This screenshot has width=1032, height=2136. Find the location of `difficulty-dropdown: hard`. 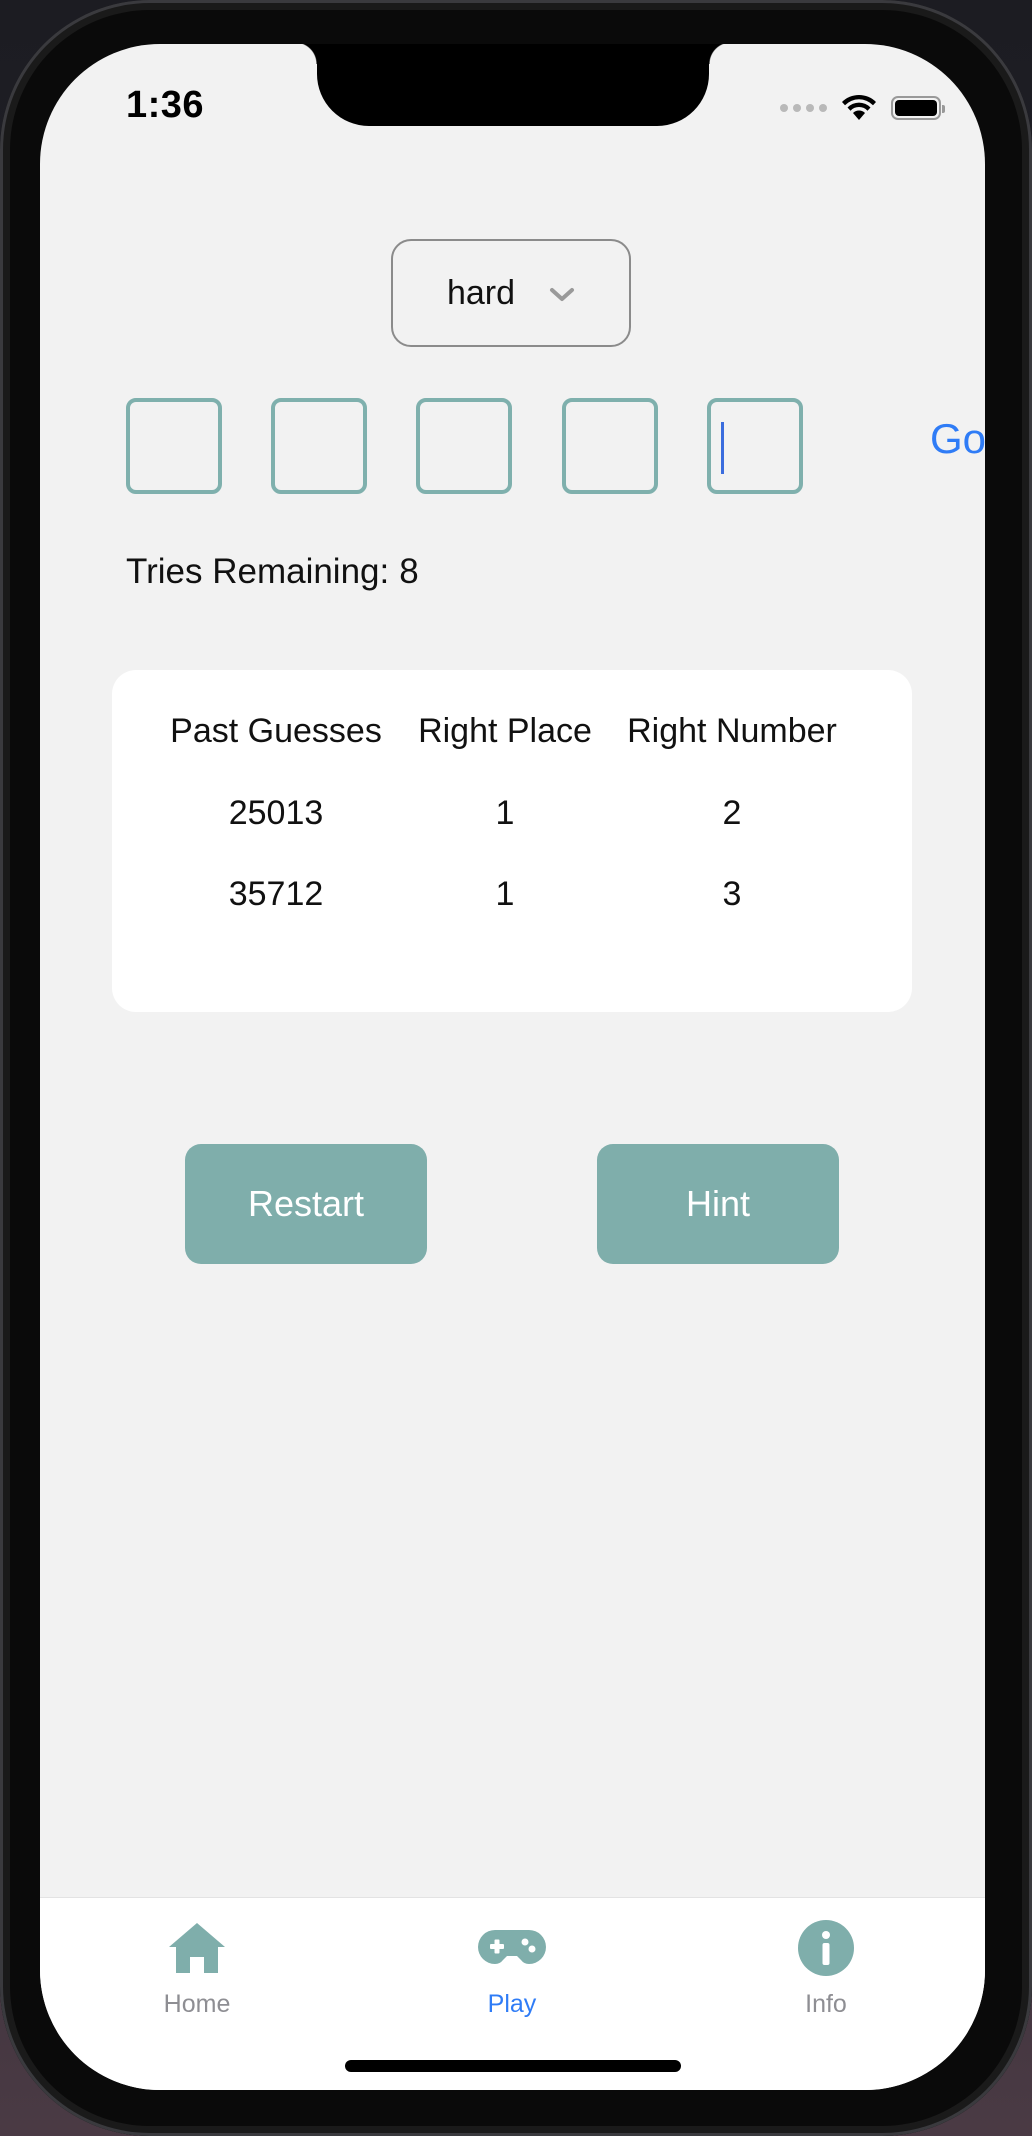

difficulty-dropdown: hard is located at coordinates (511, 293).